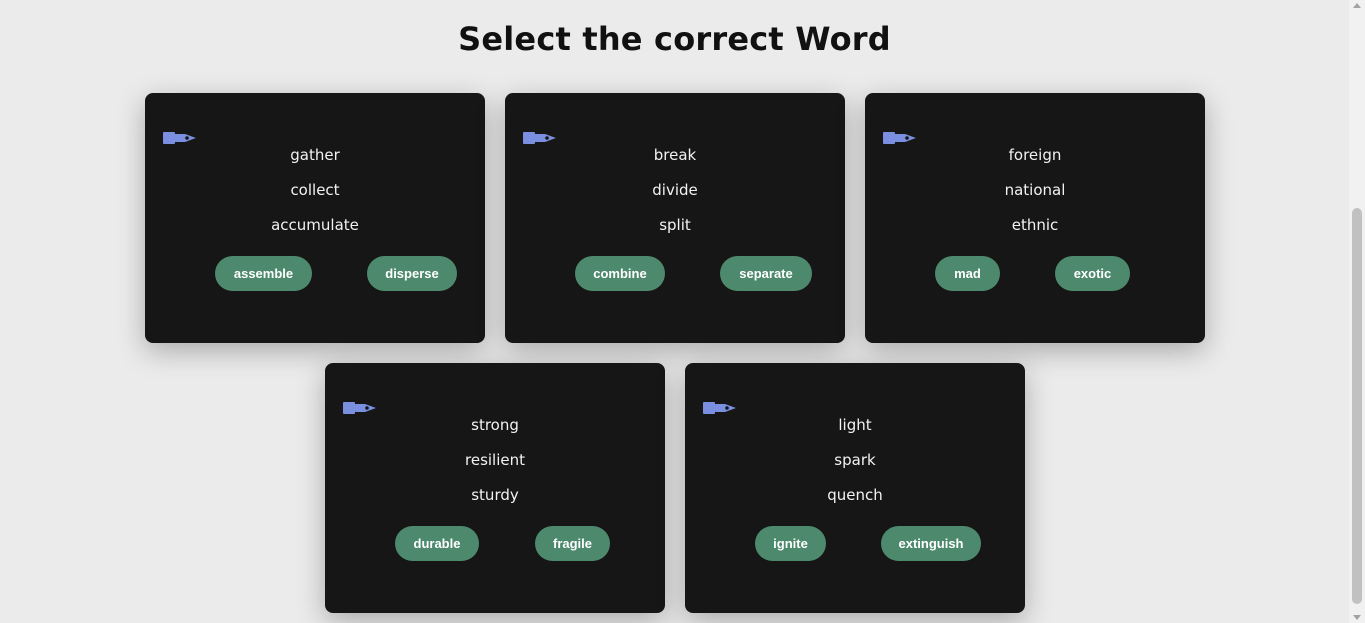 Image resolution: width=1365 pixels, height=623 pixels. I want to click on word-card: light spark quench ignite extinguish, so click(855, 488).